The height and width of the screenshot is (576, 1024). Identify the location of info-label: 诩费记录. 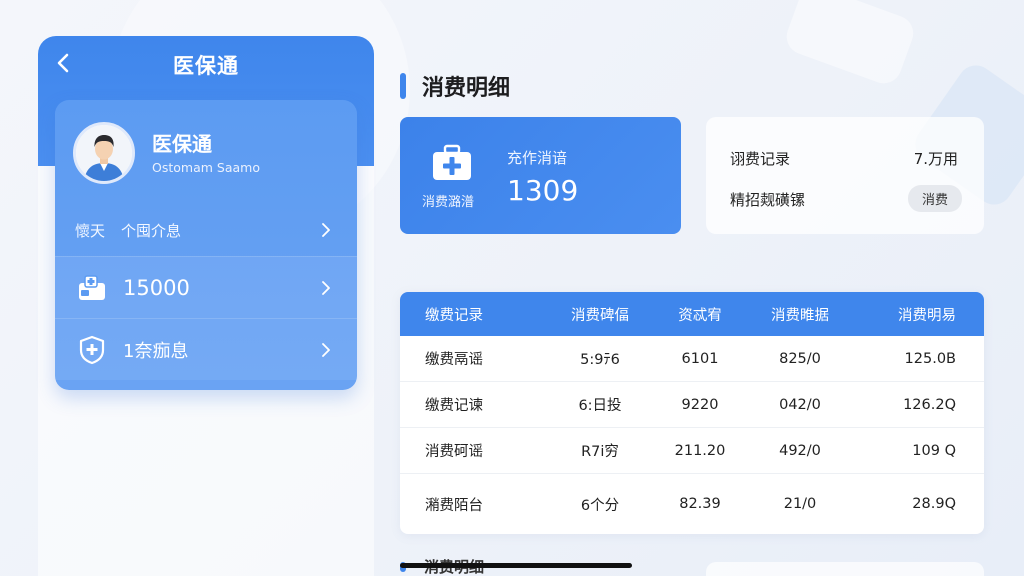
(760, 159).